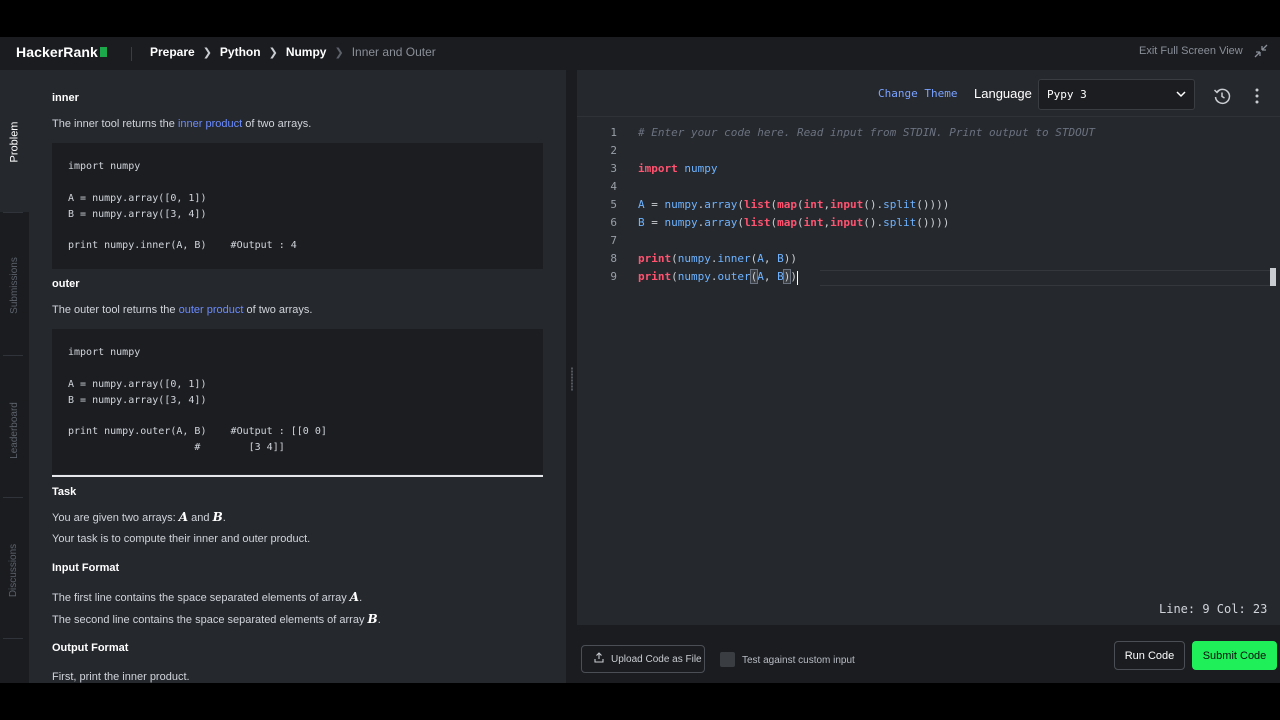 Image resolution: width=1280 pixels, height=720 pixels. What do you see at coordinates (613, 276) in the screenshot?
I see `line-number: 9` at bounding box center [613, 276].